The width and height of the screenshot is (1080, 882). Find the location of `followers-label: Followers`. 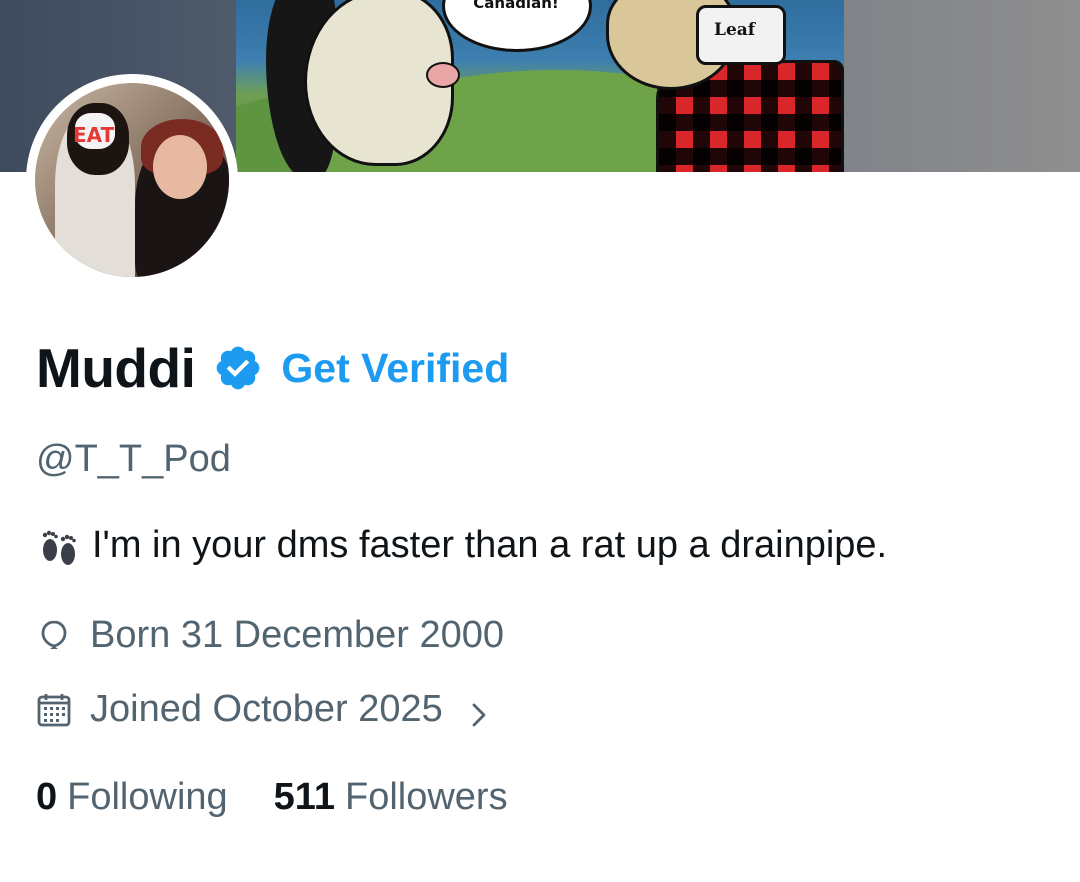

followers-label: Followers is located at coordinates (426, 797).